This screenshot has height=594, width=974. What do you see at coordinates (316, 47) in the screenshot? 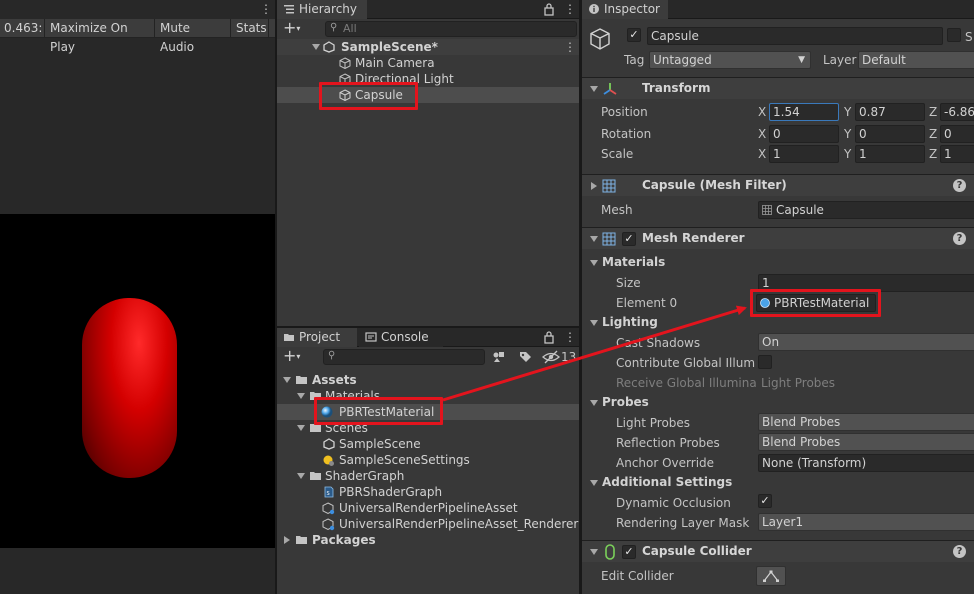
I see `scene-foldout-icon` at bounding box center [316, 47].